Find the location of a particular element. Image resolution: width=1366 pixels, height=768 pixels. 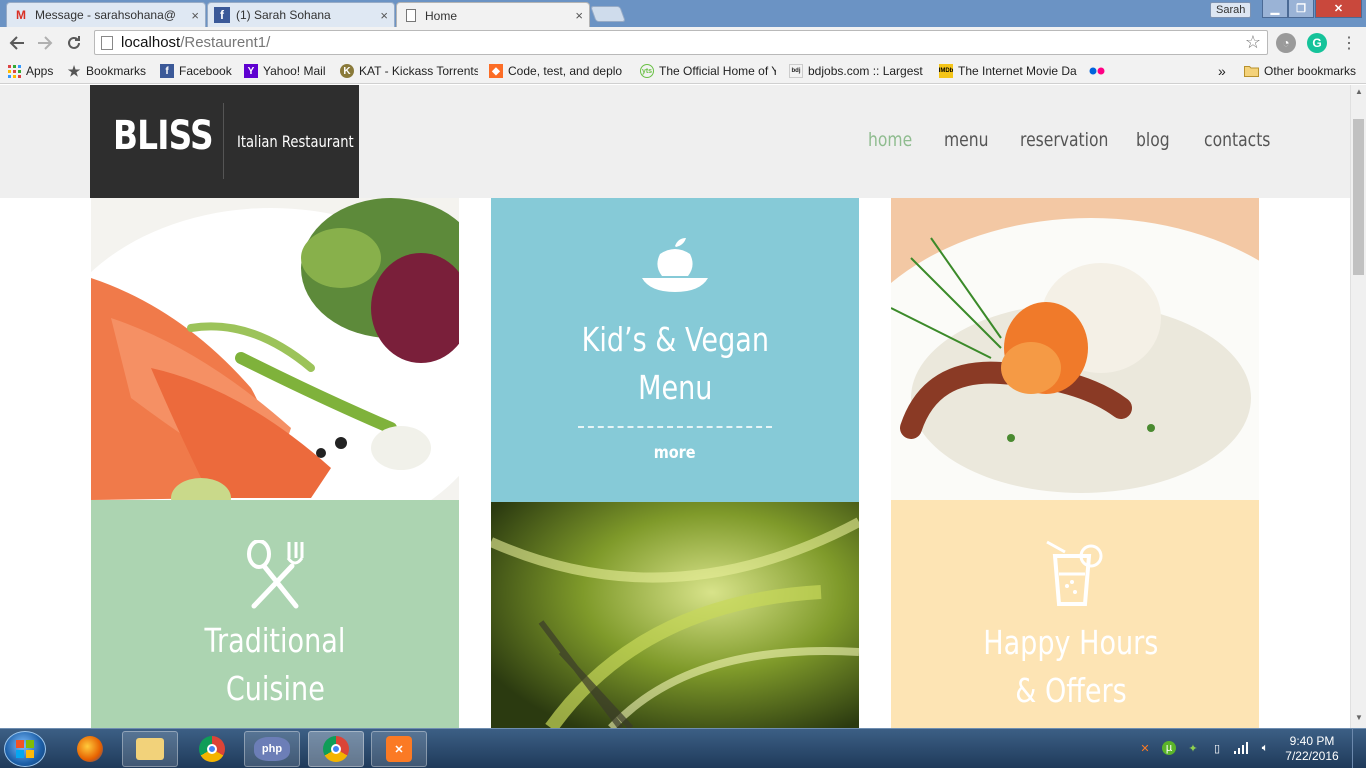

kids-vegan-menu-tile: Kid’s & Vegan Menu more is located at coordinates (675, 350).